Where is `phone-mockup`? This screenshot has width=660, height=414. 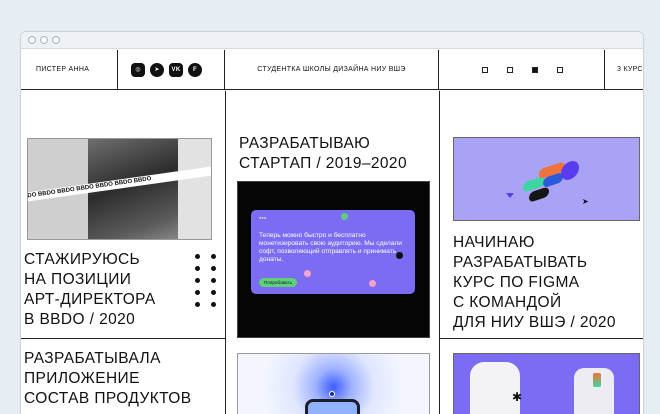 phone-mockup is located at coordinates (332, 406).